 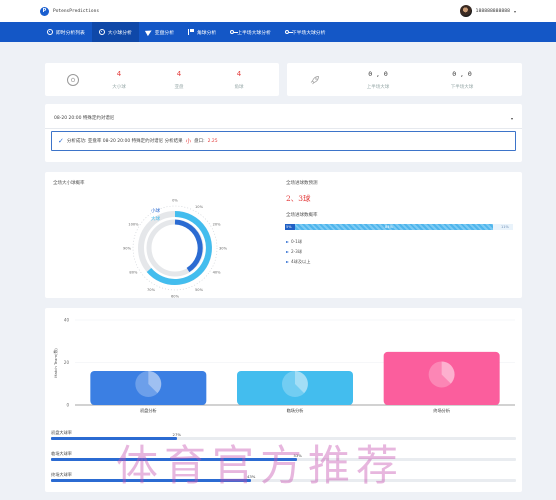 What do you see at coordinates (217, 225) in the screenshot?
I see `ring-tick-label: 20%` at bounding box center [217, 225].